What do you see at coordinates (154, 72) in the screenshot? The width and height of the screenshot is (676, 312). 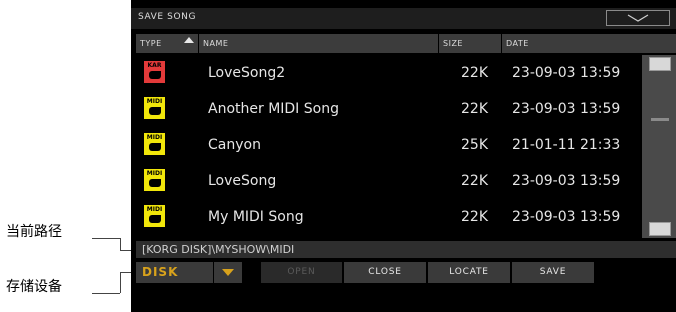 I see `kar-file-icon: KAR` at bounding box center [154, 72].